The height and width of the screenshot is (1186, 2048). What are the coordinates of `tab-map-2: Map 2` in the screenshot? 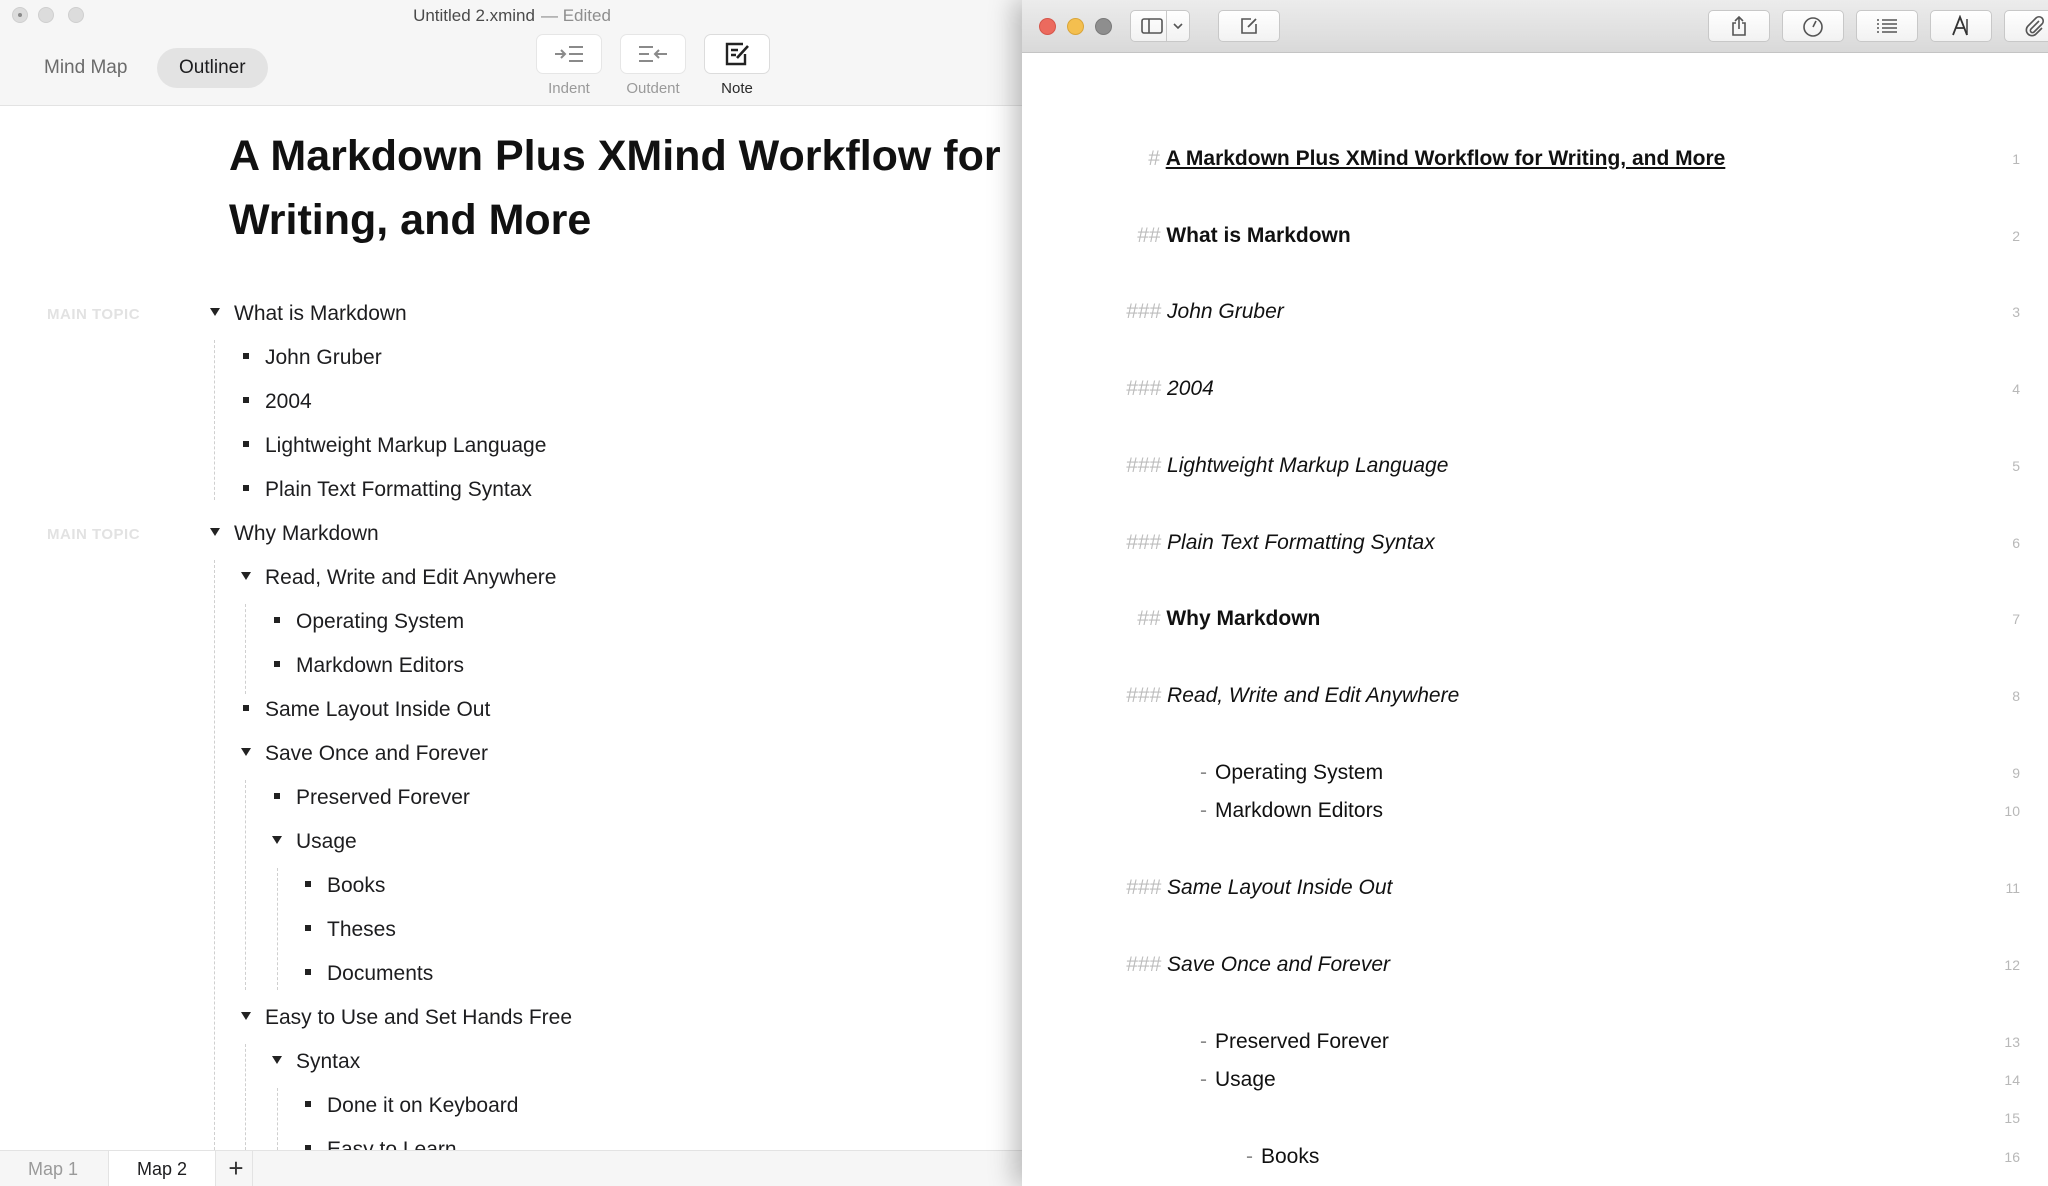 It's located at (162, 1168).